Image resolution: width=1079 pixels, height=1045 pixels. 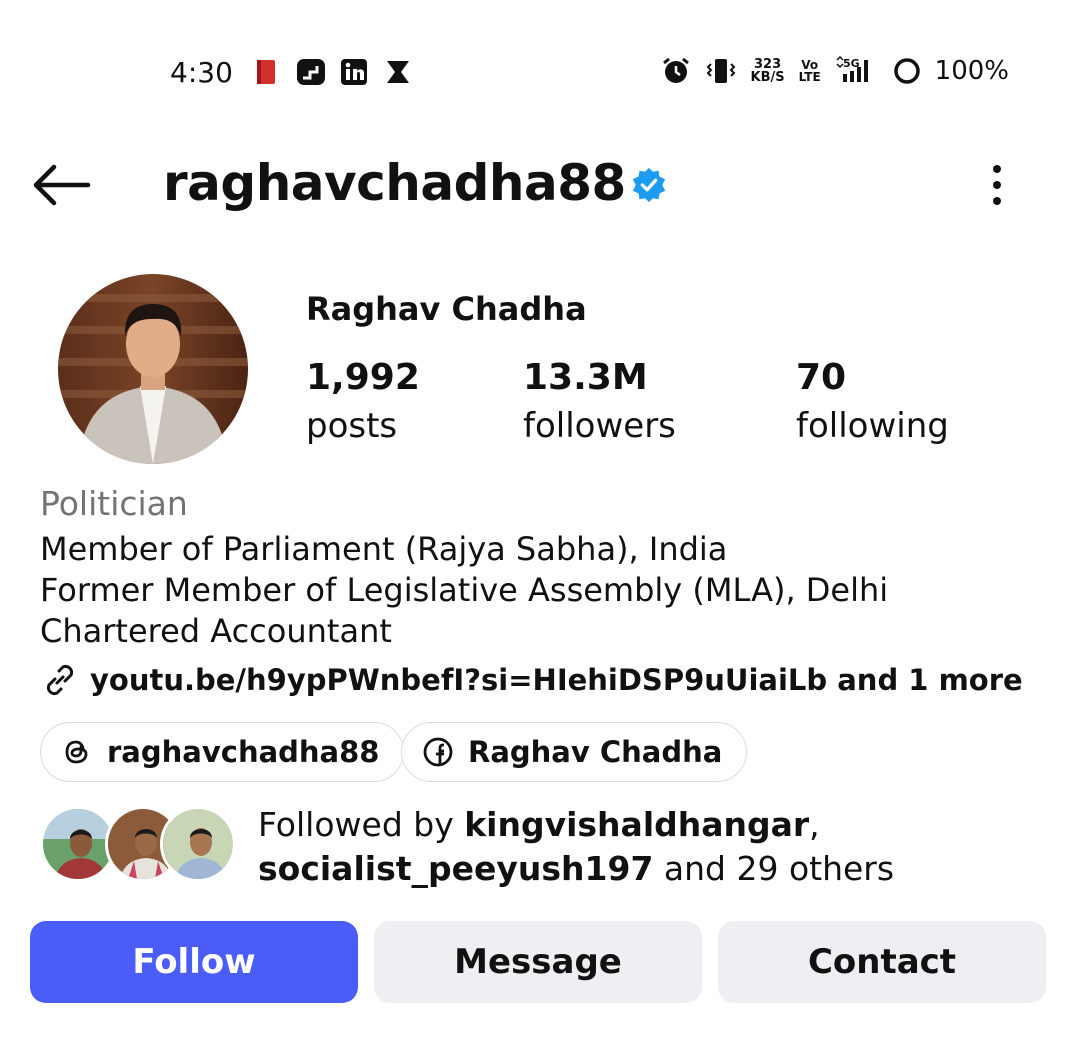 I want to click on volte-indicator: Vo LTE, so click(x=809, y=71).